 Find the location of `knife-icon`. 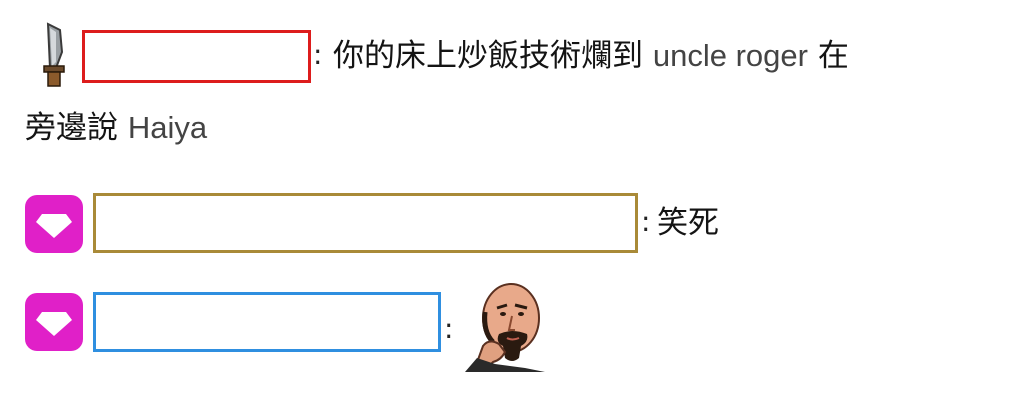

knife-icon is located at coordinates (54, 54).